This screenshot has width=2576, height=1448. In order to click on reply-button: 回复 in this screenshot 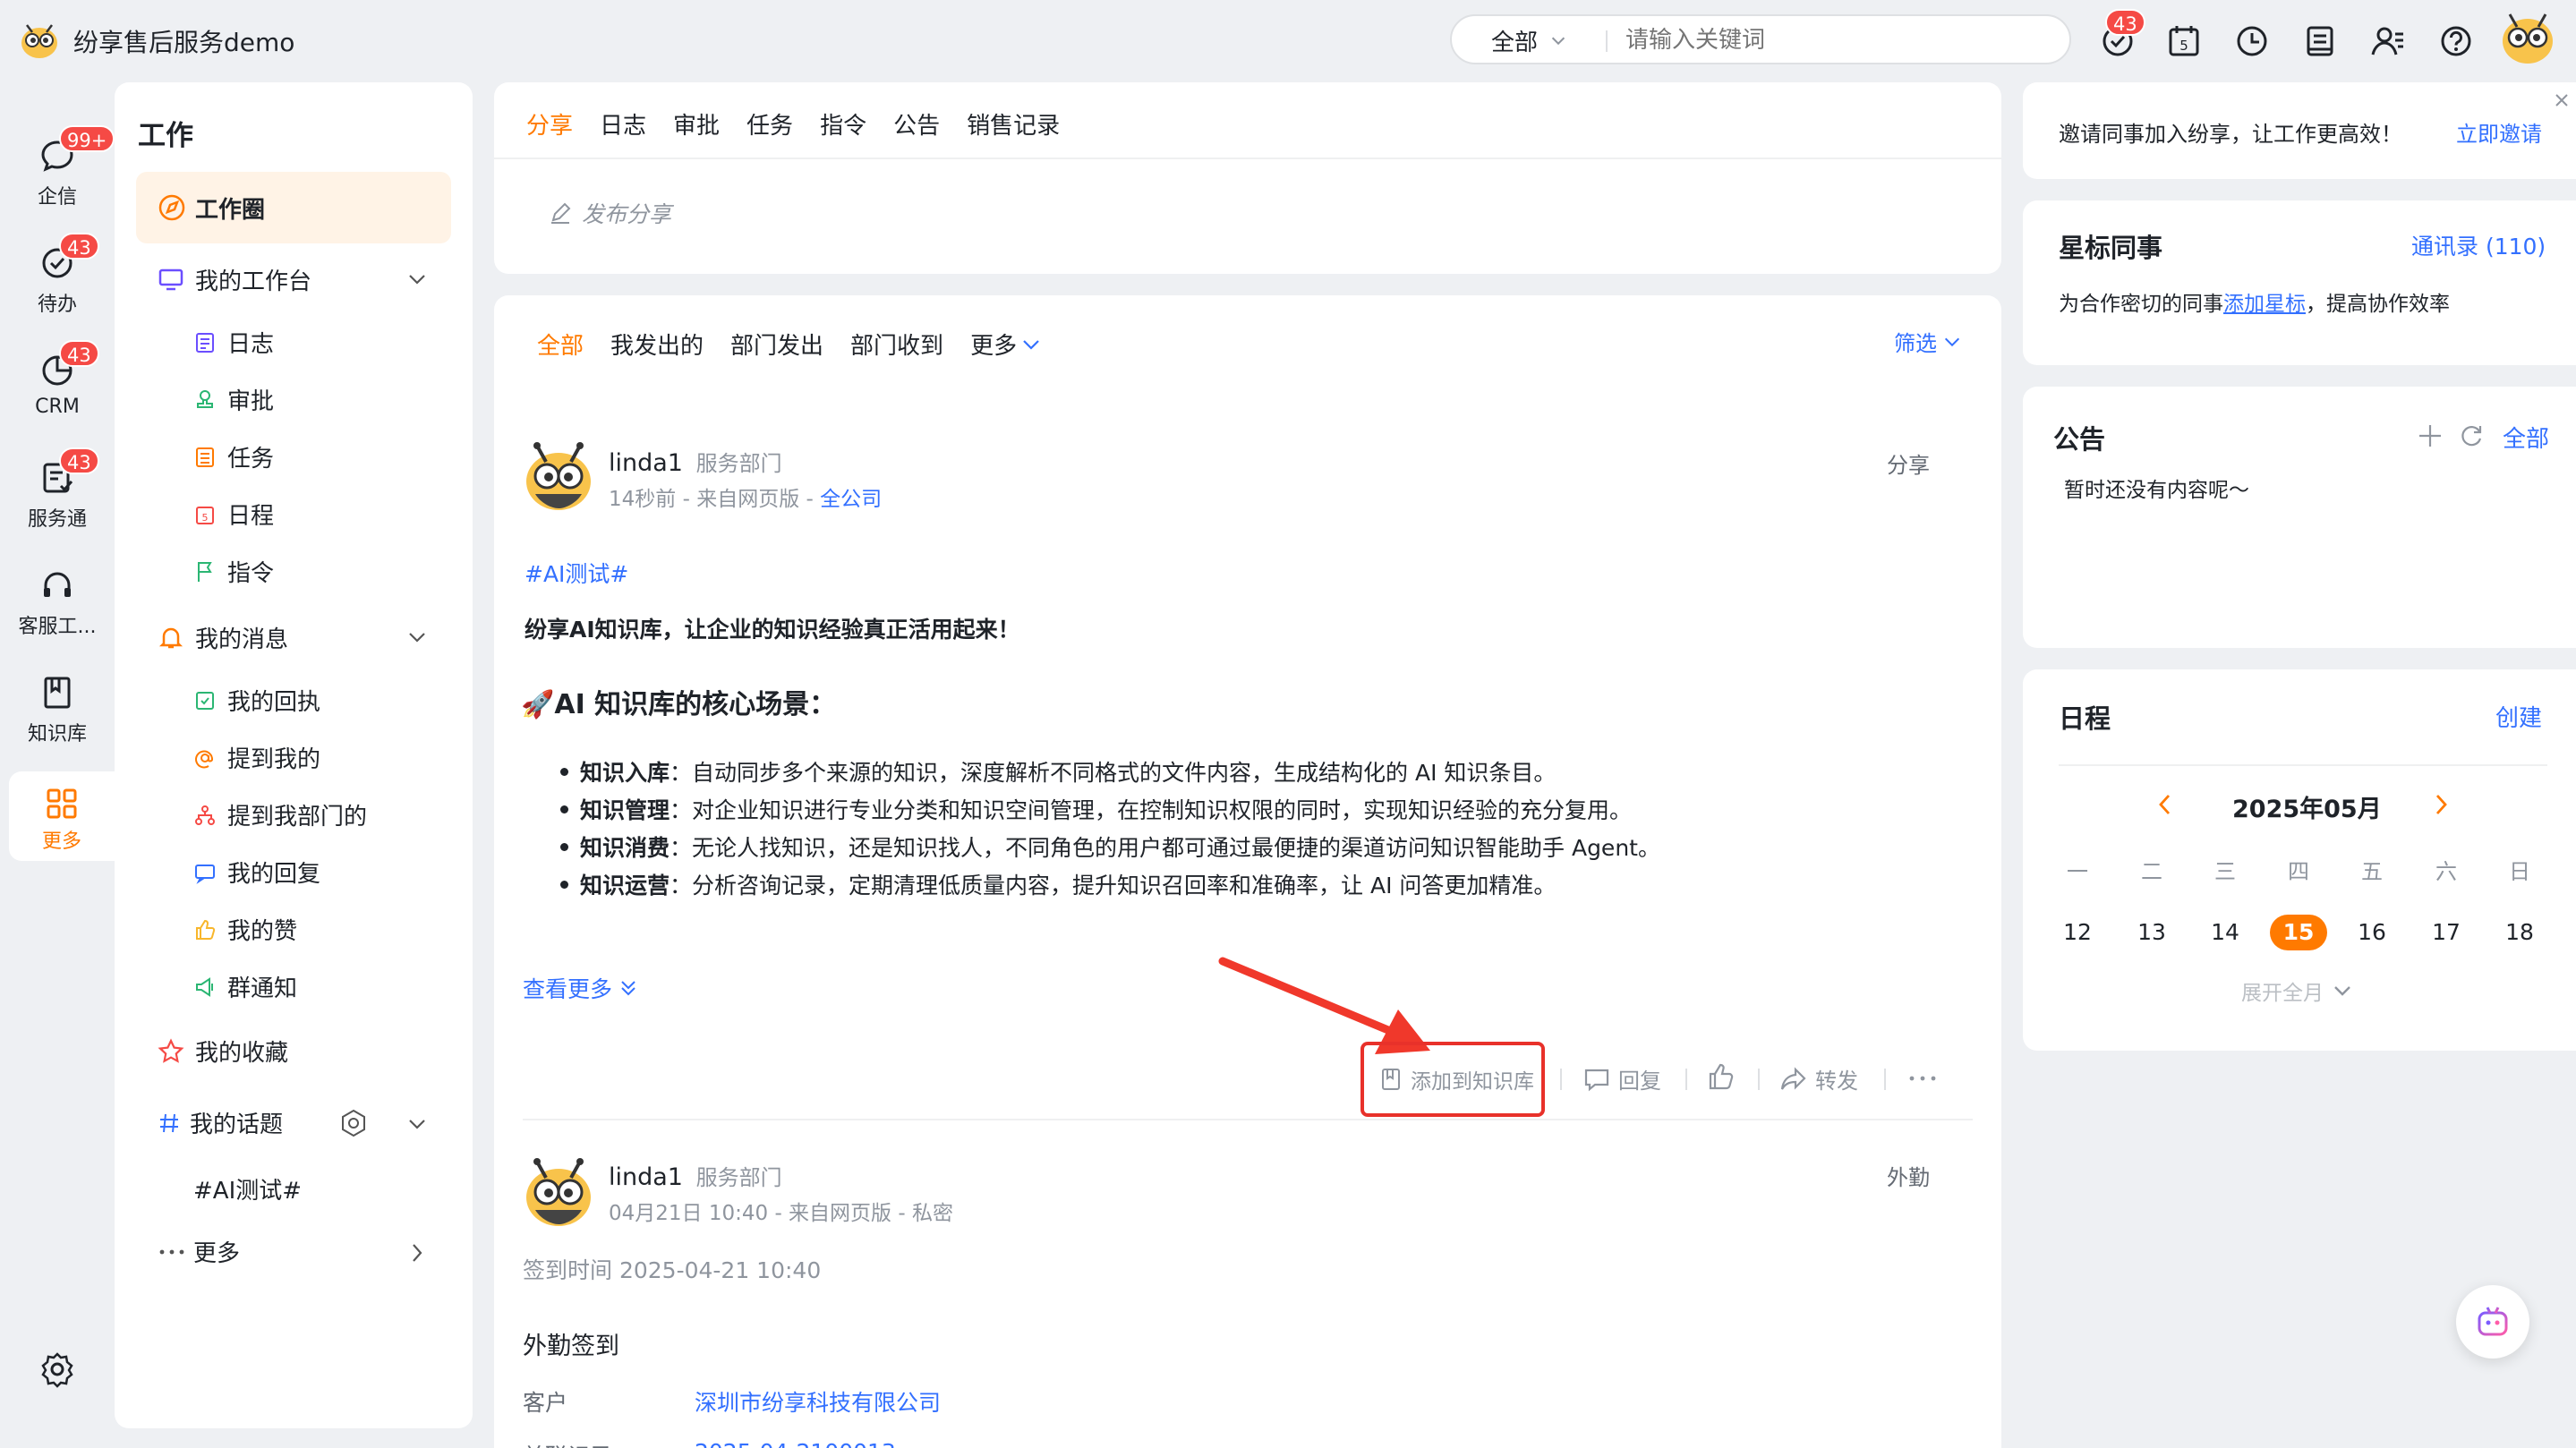, I will do `click(1621, 1079)`.